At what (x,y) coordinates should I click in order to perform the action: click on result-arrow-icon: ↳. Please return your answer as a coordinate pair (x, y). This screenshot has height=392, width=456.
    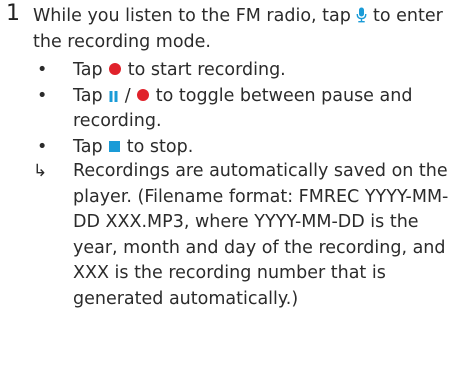
    Looking at the image, I should click on (40, 171).